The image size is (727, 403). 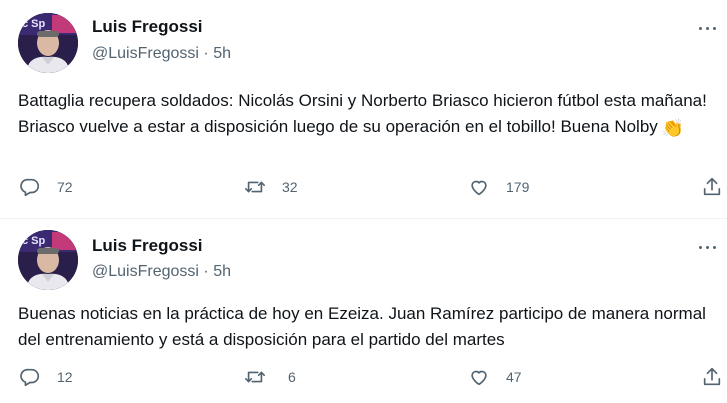 What do you see at coordinates (65, 187) in the screenshot?
I see `reply-count: 72` at bounding box center [65, 187].